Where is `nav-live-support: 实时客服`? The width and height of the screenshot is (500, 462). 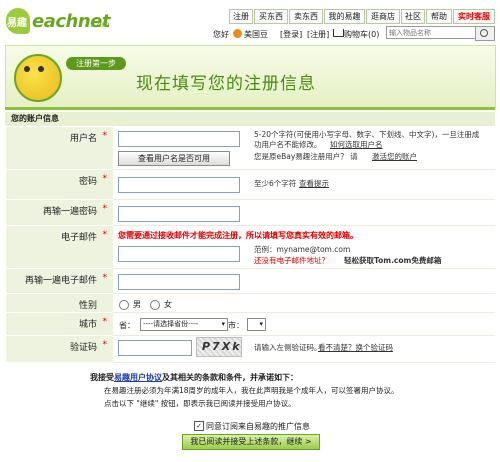
nav-live-support: 实时客服 is located at coordinates (474, 16).